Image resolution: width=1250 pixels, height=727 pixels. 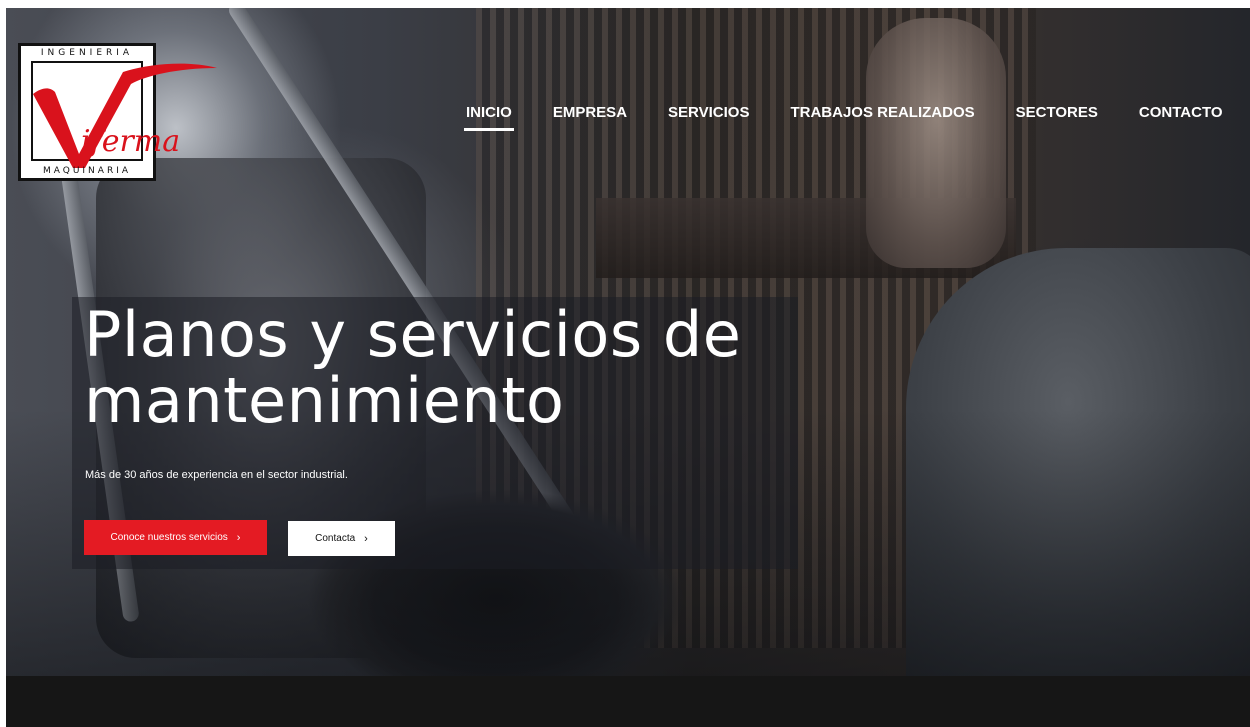 What do you see at coordinates (882, 115) in the screenshot?
I see `nav-item-trabajos-realizados: TRABAJOS REALIZADOS` at bounding box center [882, 115].